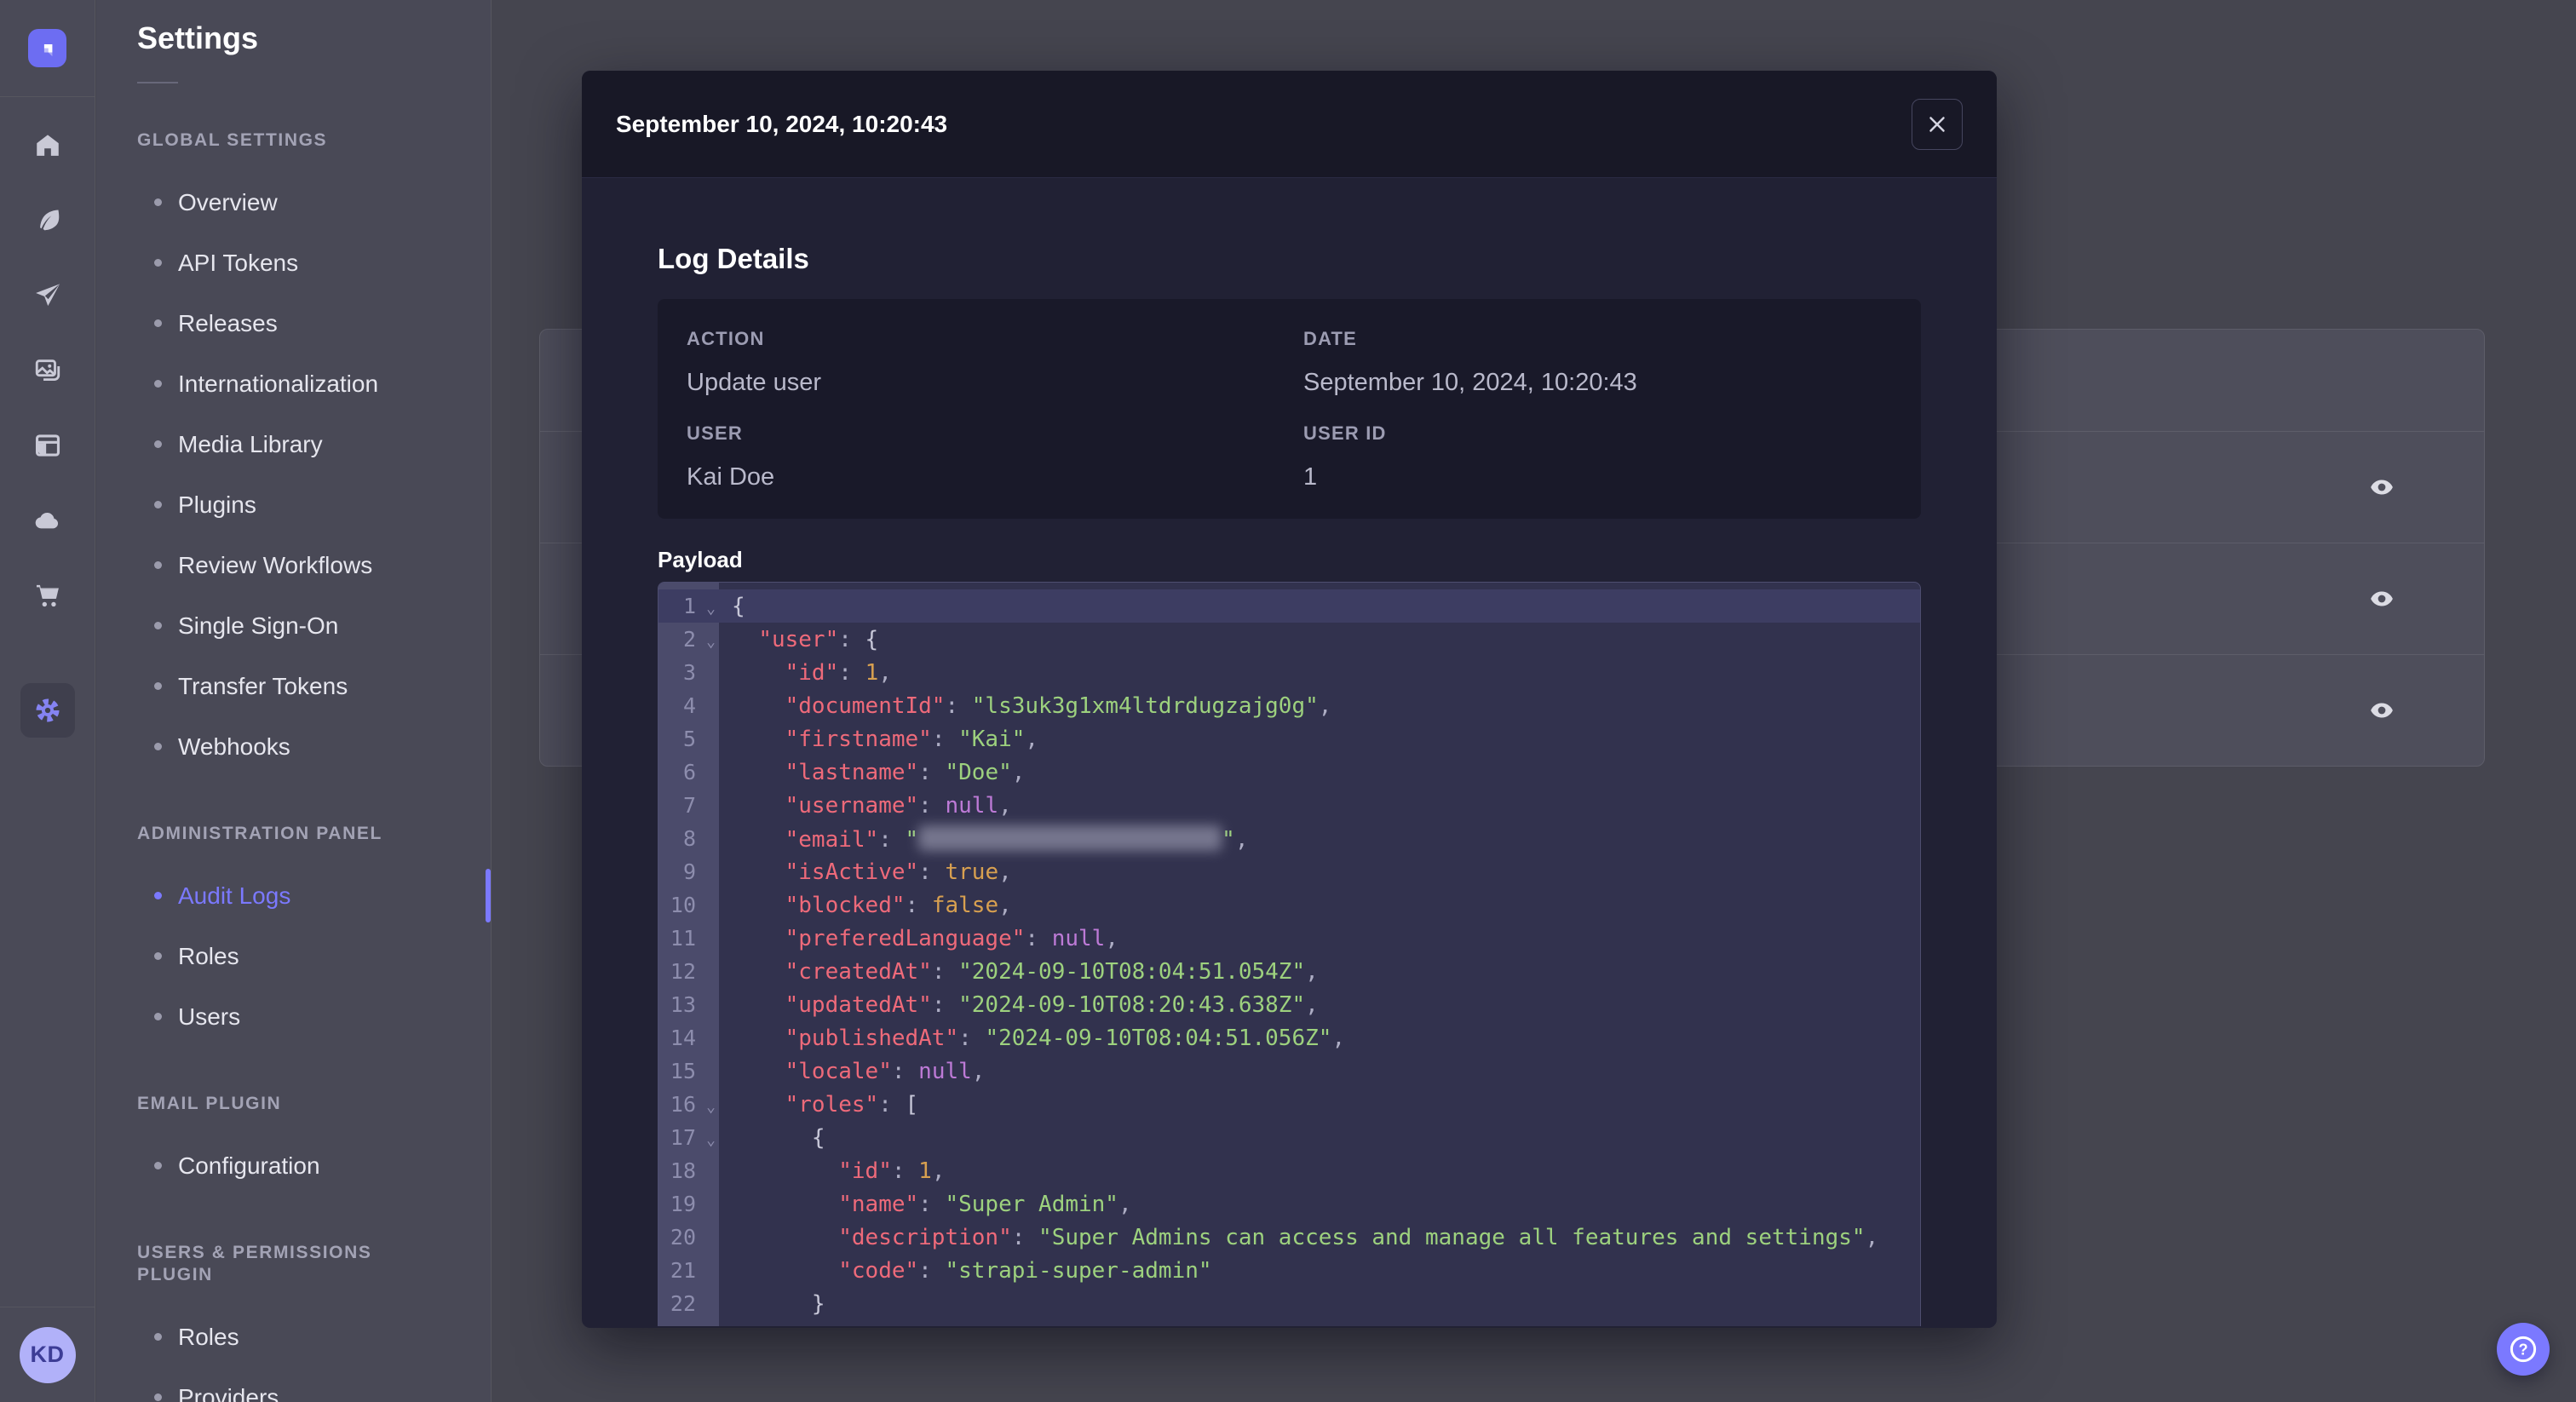 Image resolution: width=2576 pixels, height=1402 pixels. I want to click on sidebar-item-internationalization: Internationalization, so click(294, 383).